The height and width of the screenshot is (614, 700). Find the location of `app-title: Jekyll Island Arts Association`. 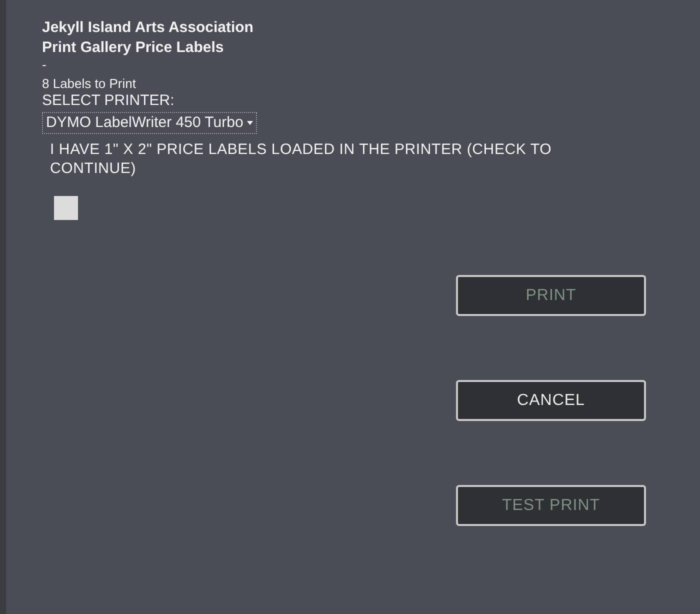

app-title: Jekyll Island Arts Association is located at coordinates (148, 28).